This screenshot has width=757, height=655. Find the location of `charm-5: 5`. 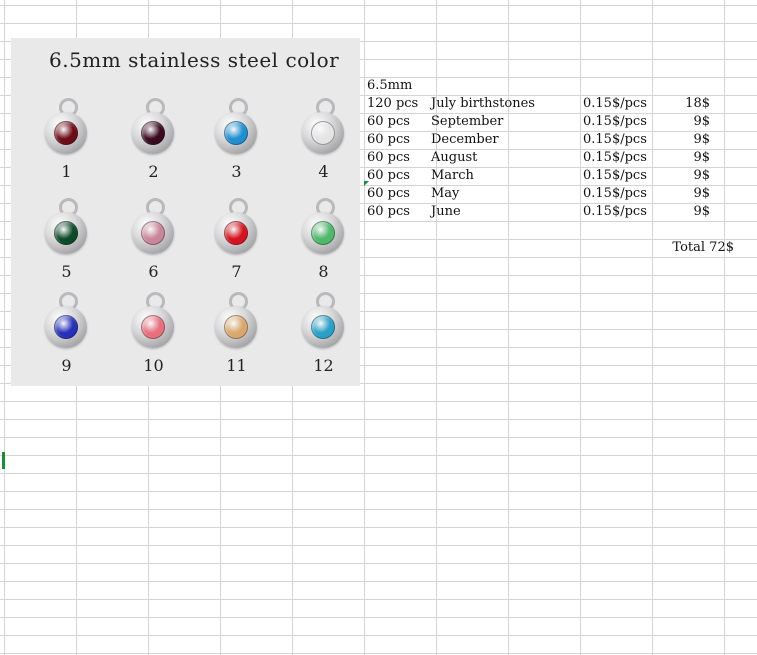

charm-5: 5 is located at coordinates (69, 243).